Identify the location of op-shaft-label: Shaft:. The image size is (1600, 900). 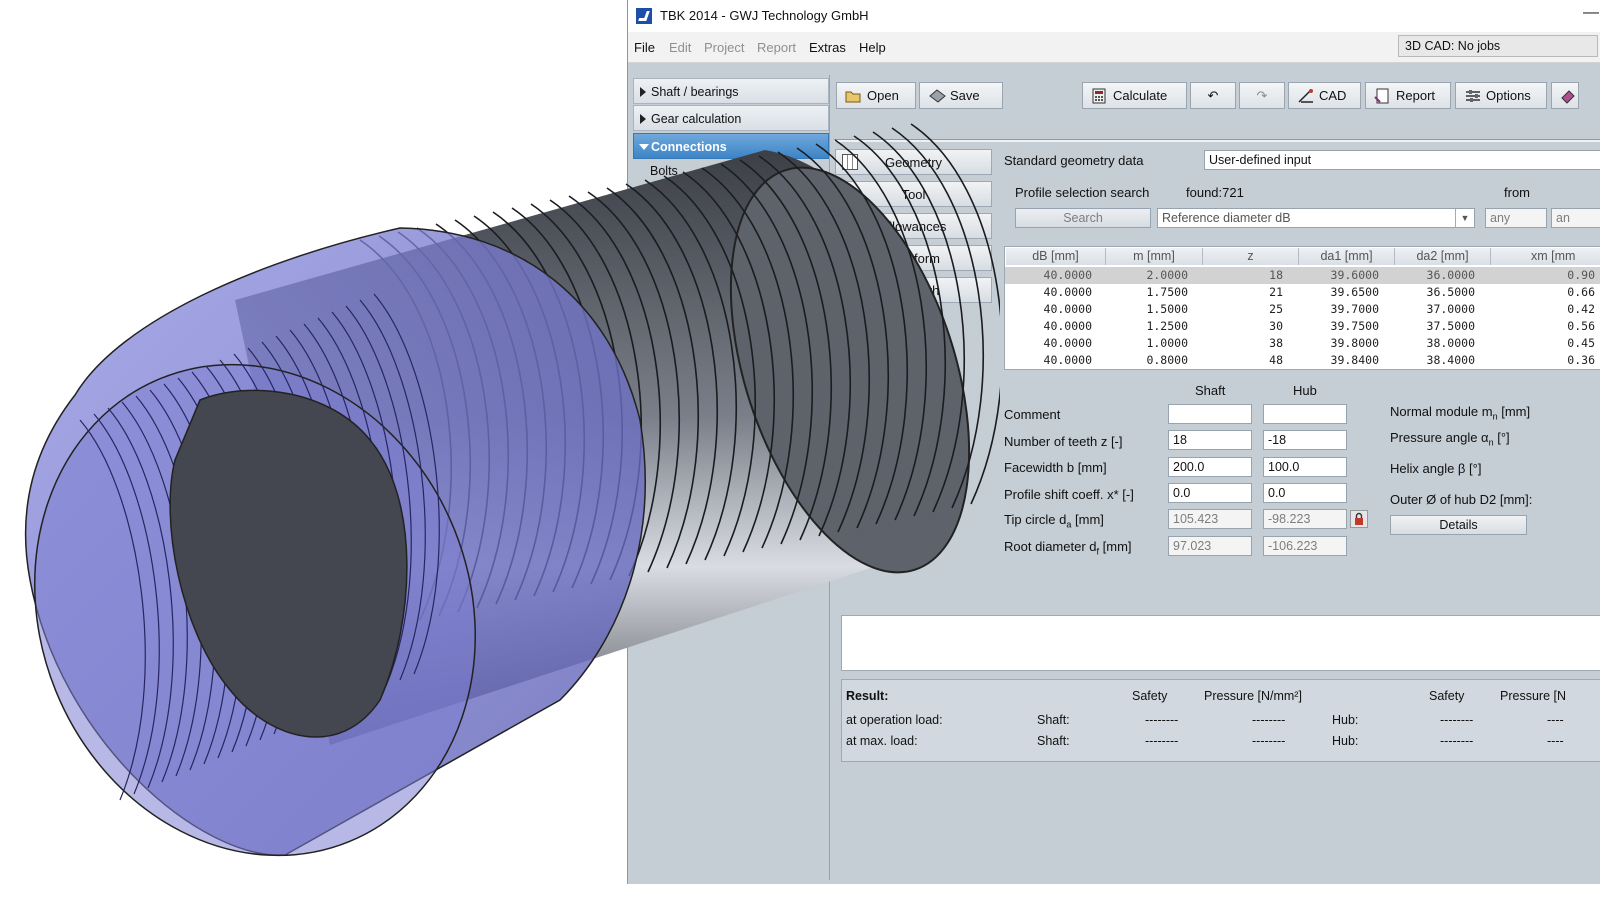
(1053, 720).